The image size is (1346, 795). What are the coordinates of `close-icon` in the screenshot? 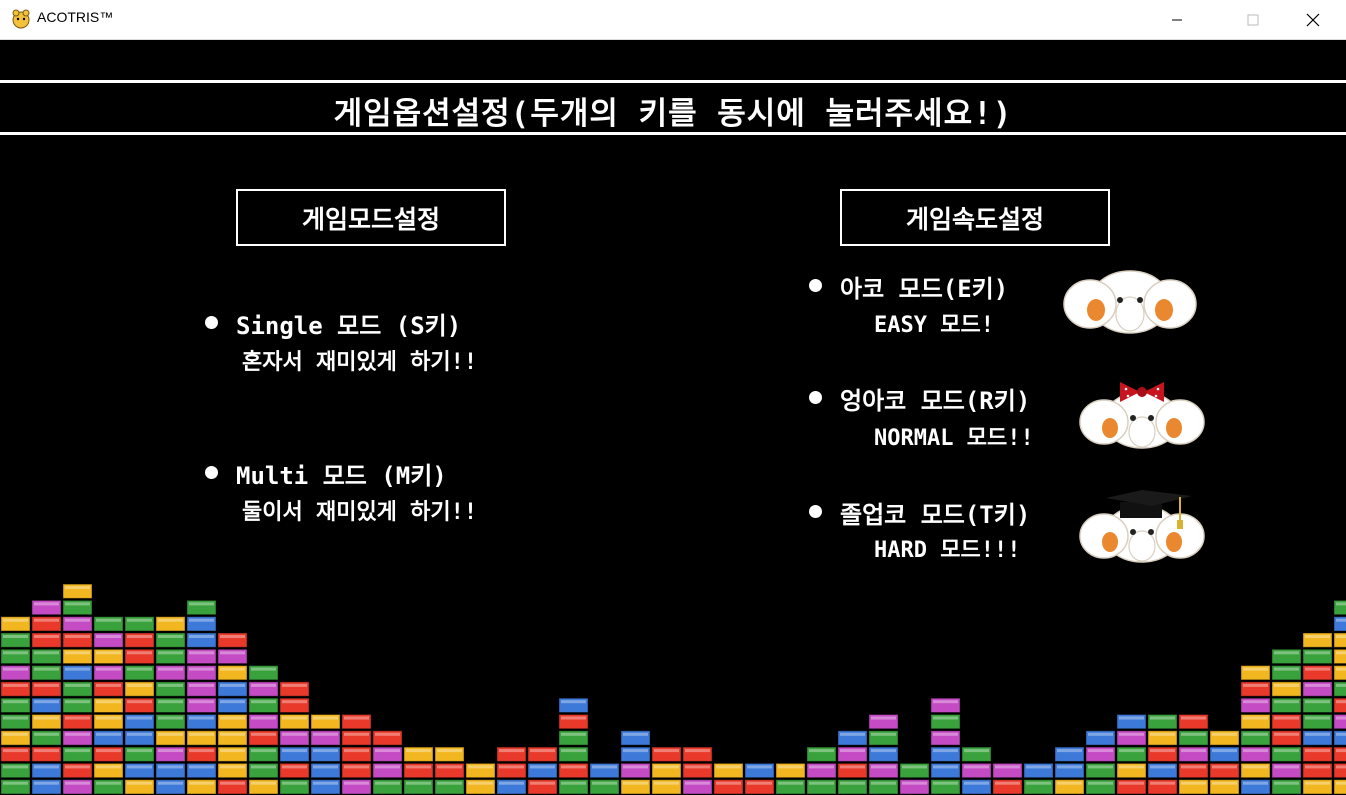 It's located at (1313, 19).